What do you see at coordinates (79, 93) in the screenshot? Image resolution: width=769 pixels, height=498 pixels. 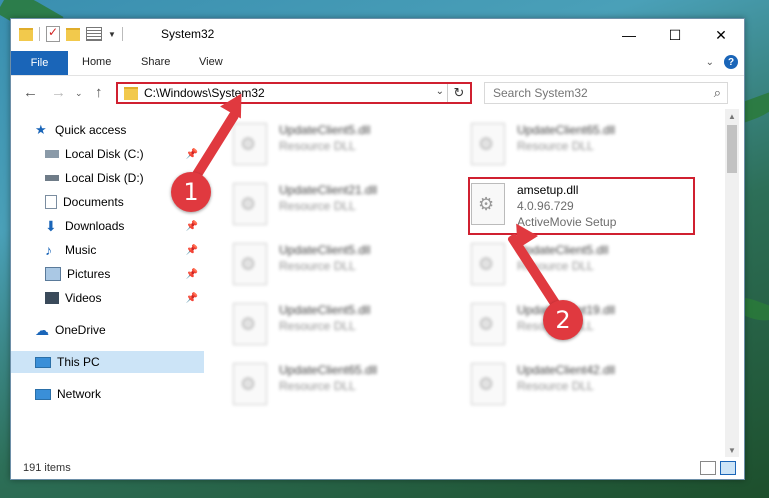 I see `recent-locations-chevron-icon: ⌄` at bounding box center [79, 93].